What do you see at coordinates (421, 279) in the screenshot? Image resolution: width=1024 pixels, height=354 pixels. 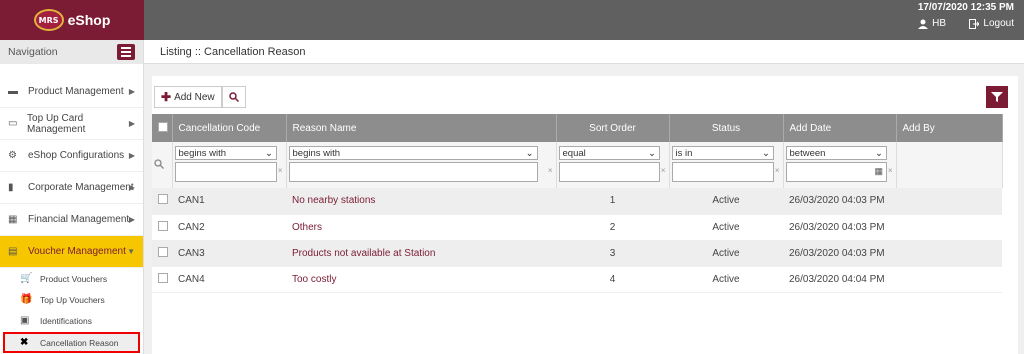 I see `cell-reason: Too costly` at bounding box center [421, 279].